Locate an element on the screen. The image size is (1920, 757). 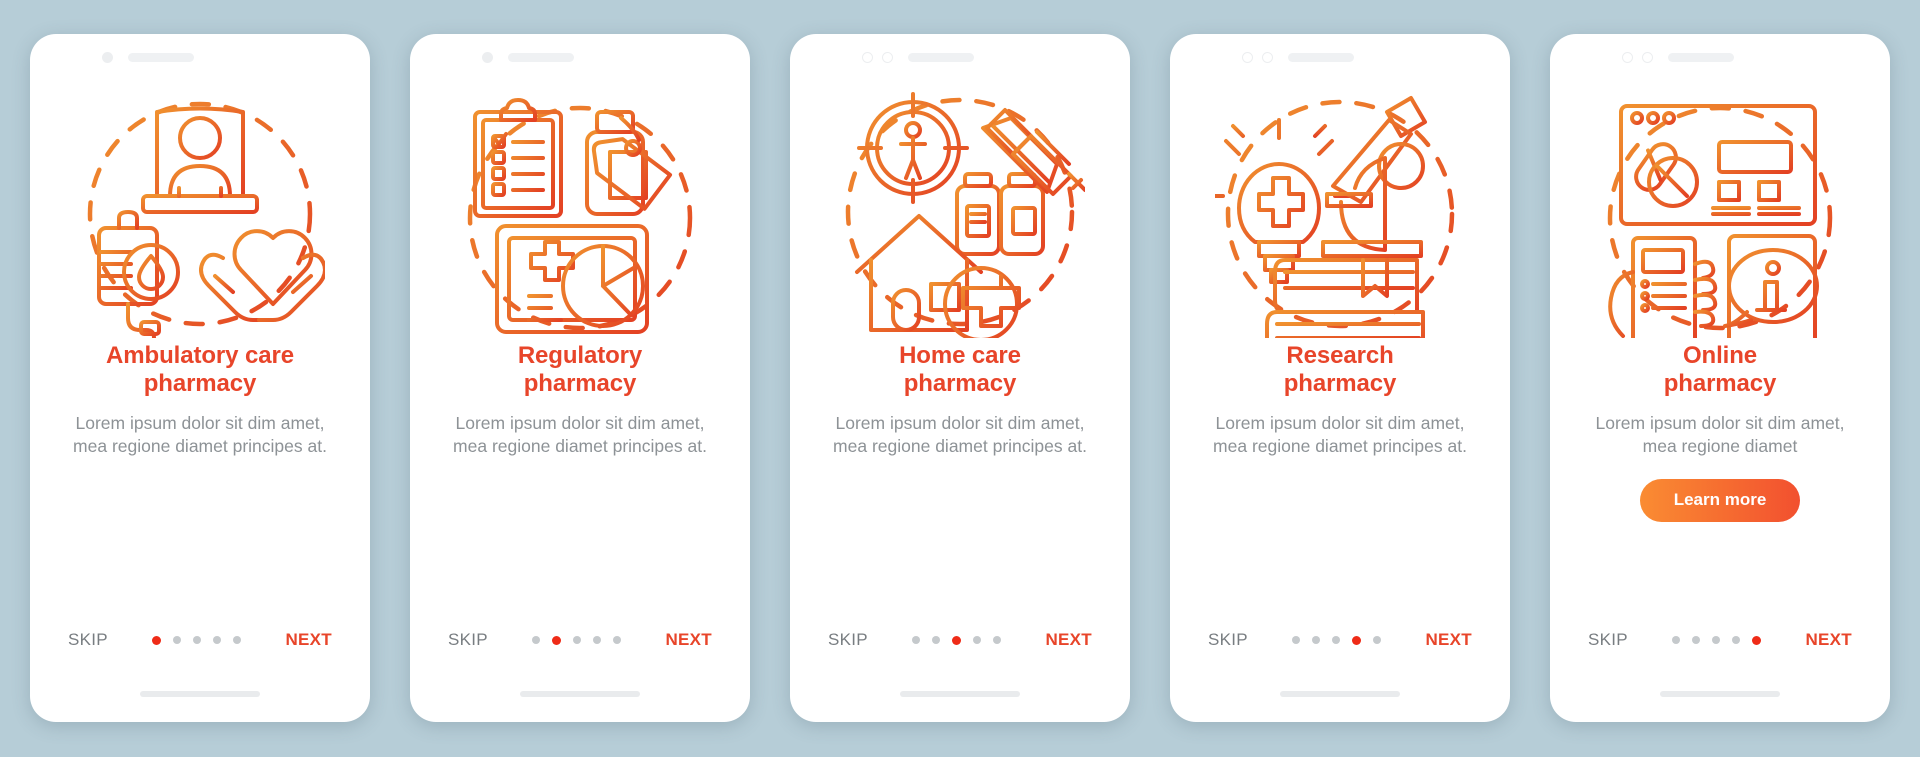
page-title-line1: Research is located at coordinates (1340, 355).